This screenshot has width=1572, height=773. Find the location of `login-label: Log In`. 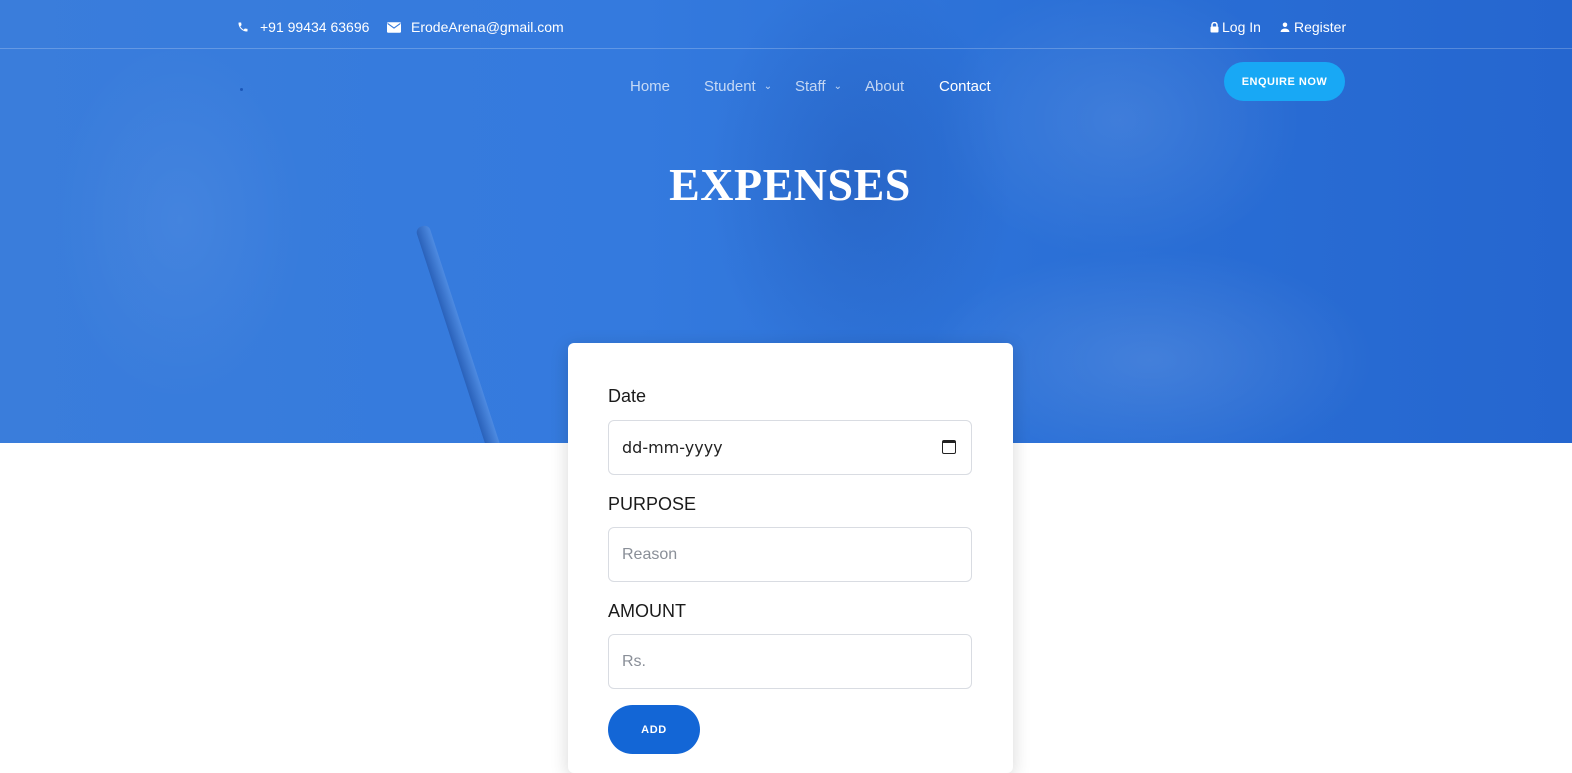

login-label: Log In is located at coordinates (1241, 27).